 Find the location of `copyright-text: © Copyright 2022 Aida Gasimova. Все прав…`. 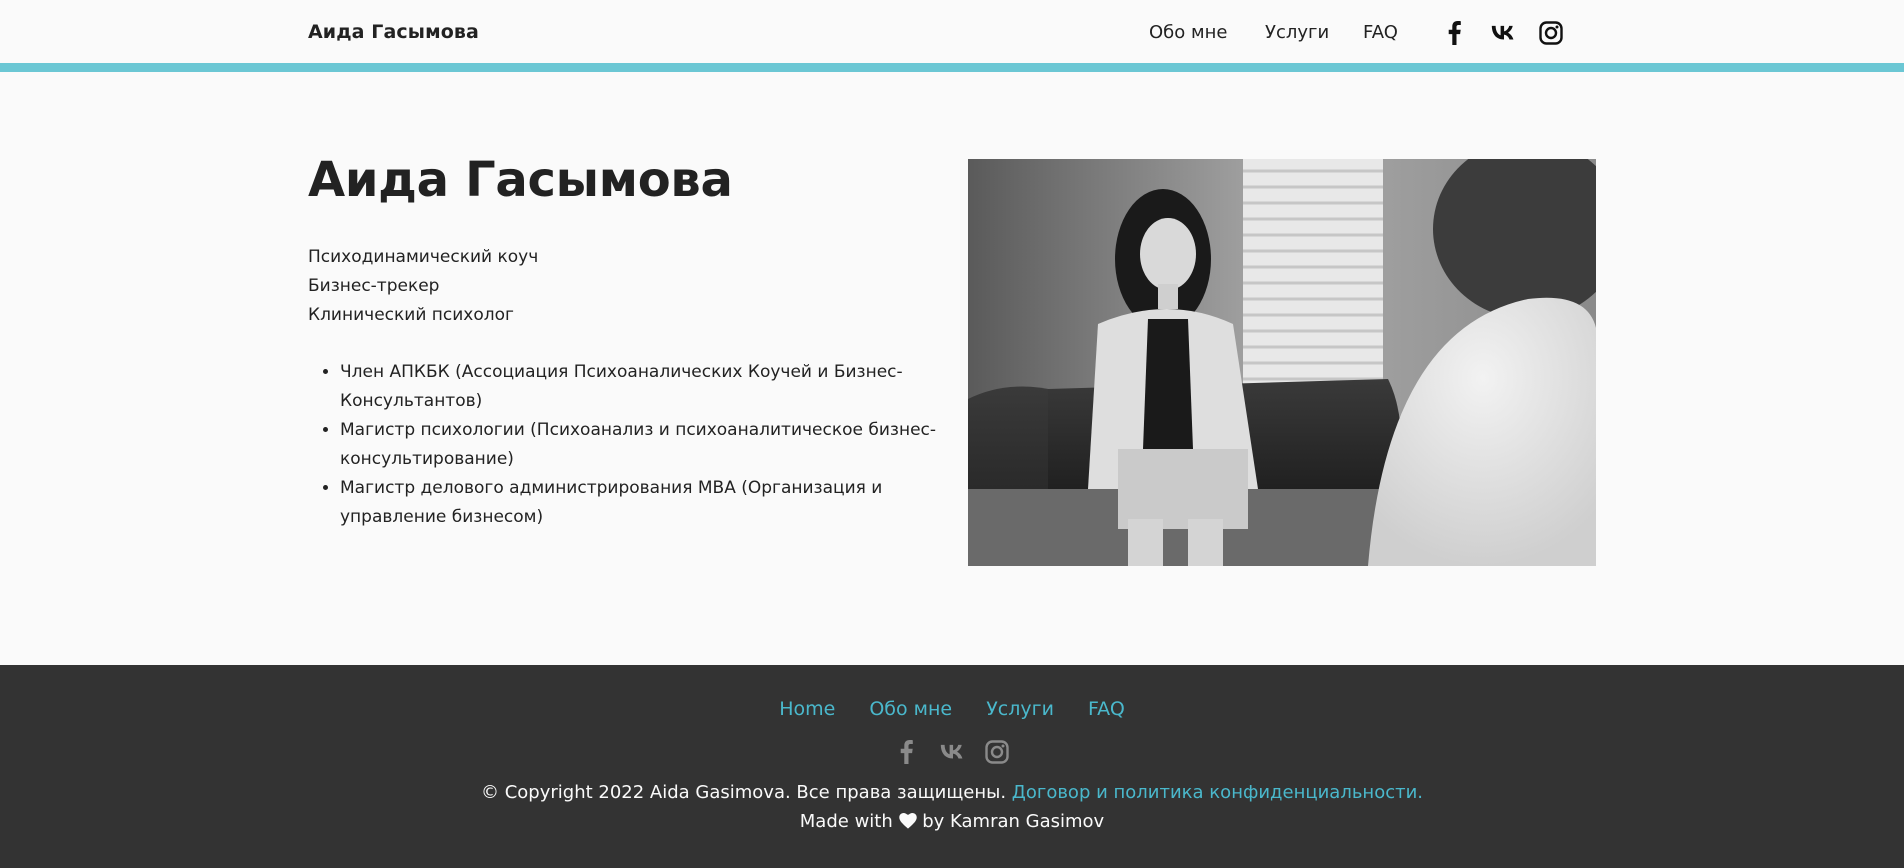

copyright-text: © Copyright 2022 Aida Gasimova. Все прав… is located at coordinates (743, 792).